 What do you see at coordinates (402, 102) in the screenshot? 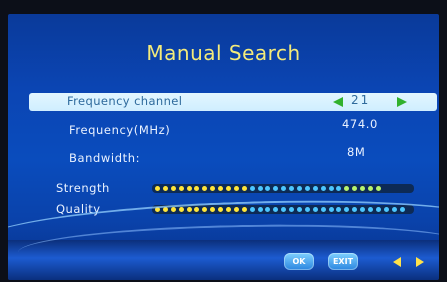
I see `channel-increase-arrow-icon` at bounding box center [402, 102].